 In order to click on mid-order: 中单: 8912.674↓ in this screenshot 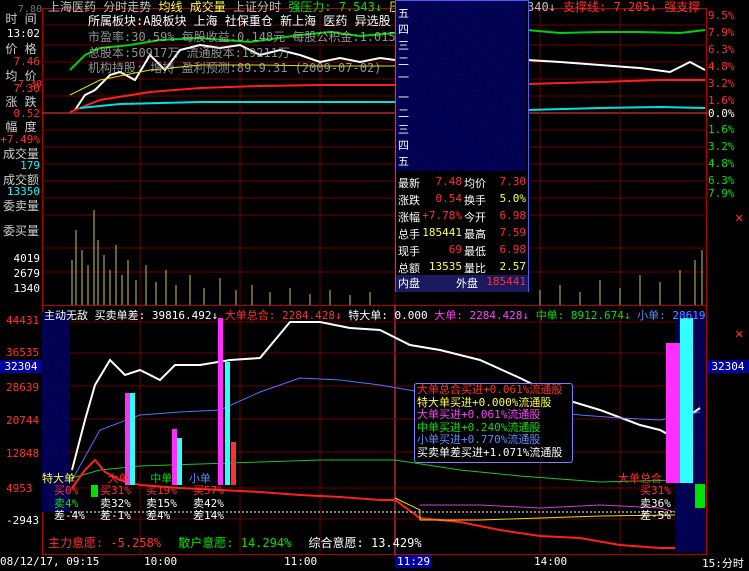, I will do `click(583, 315)`.